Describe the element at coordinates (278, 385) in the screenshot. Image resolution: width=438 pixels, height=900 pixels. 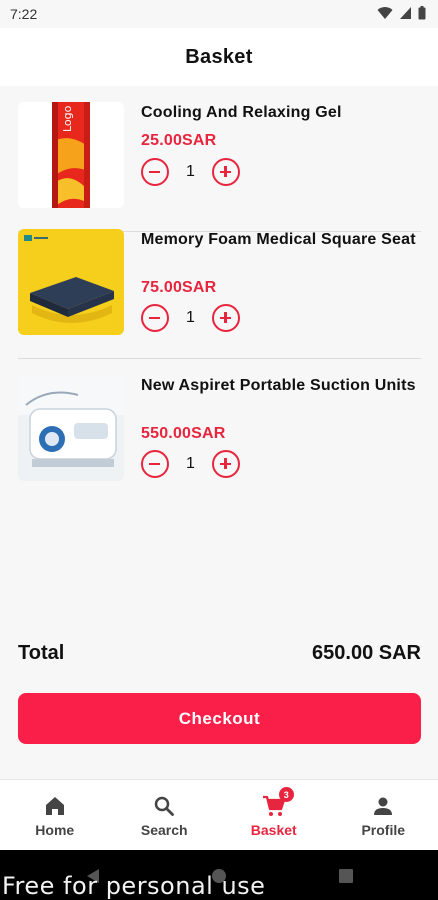
I see `item-name: New Aspiret Portable Suction Units` at that location.